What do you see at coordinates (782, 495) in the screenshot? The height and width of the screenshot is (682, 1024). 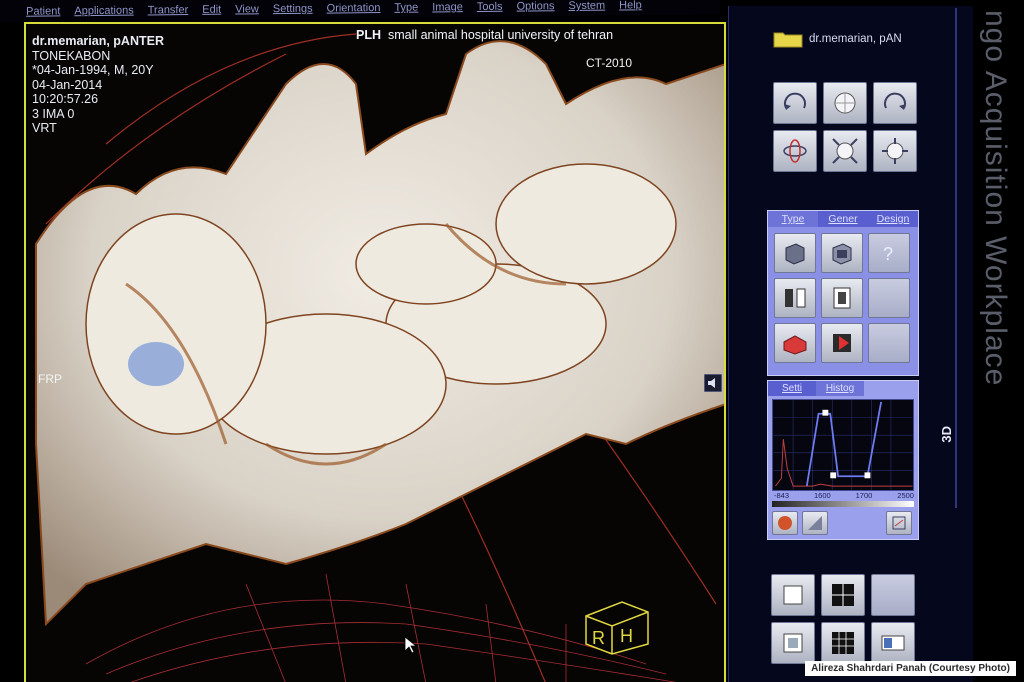 I see `lut-tick: -843` at bounding box center [782, 495].